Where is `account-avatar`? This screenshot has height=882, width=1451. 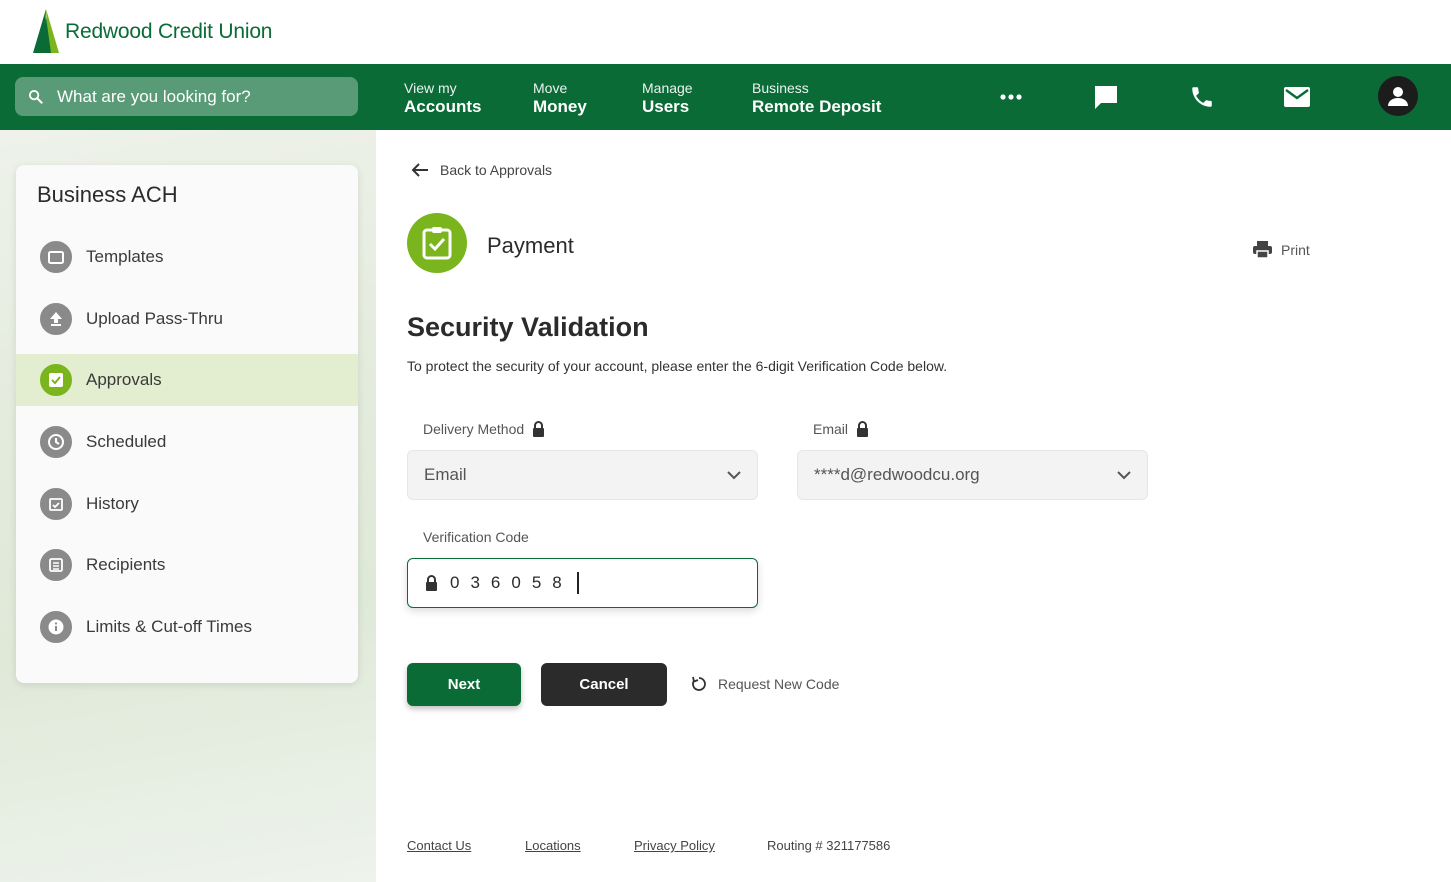
account-avatar is located at coordinates (1398, 96).